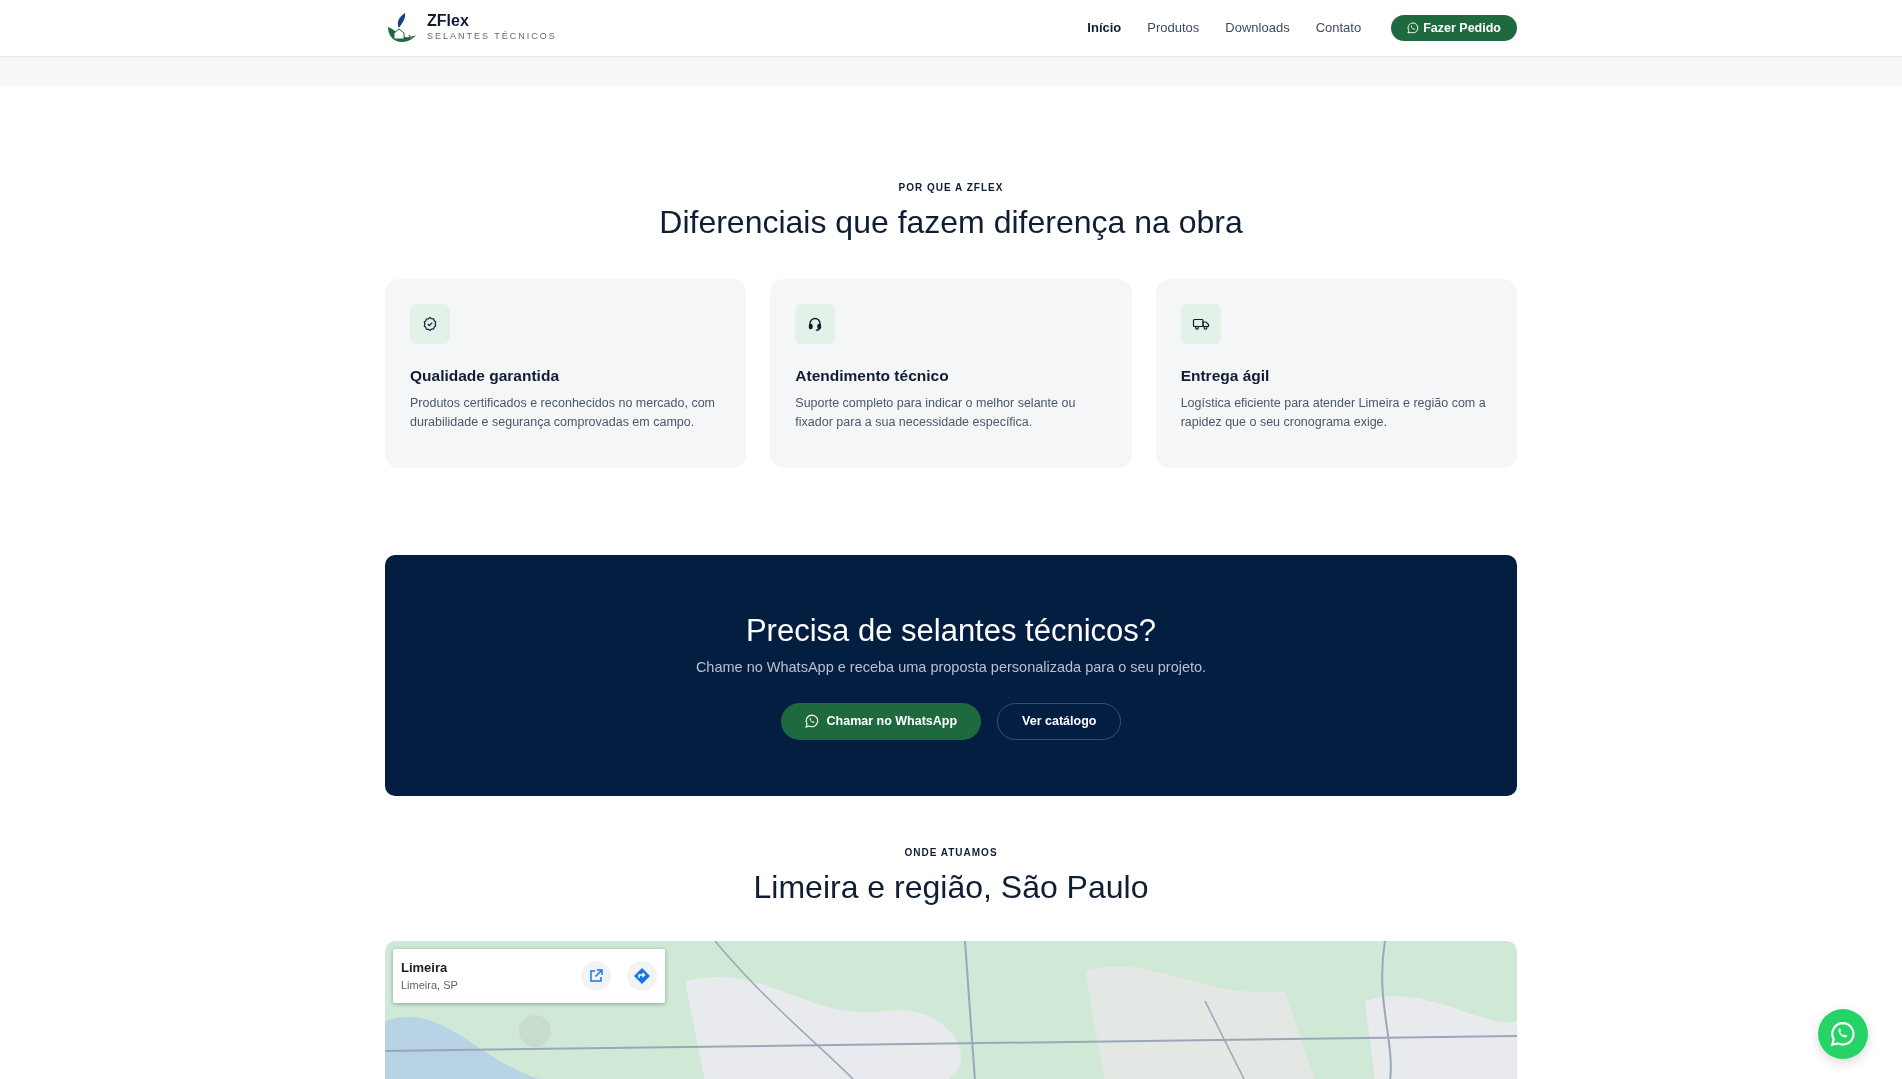  Describe the element at coordinates (430, 986) in the screenshot. I see `place-address: Limeira, SP` at that location.